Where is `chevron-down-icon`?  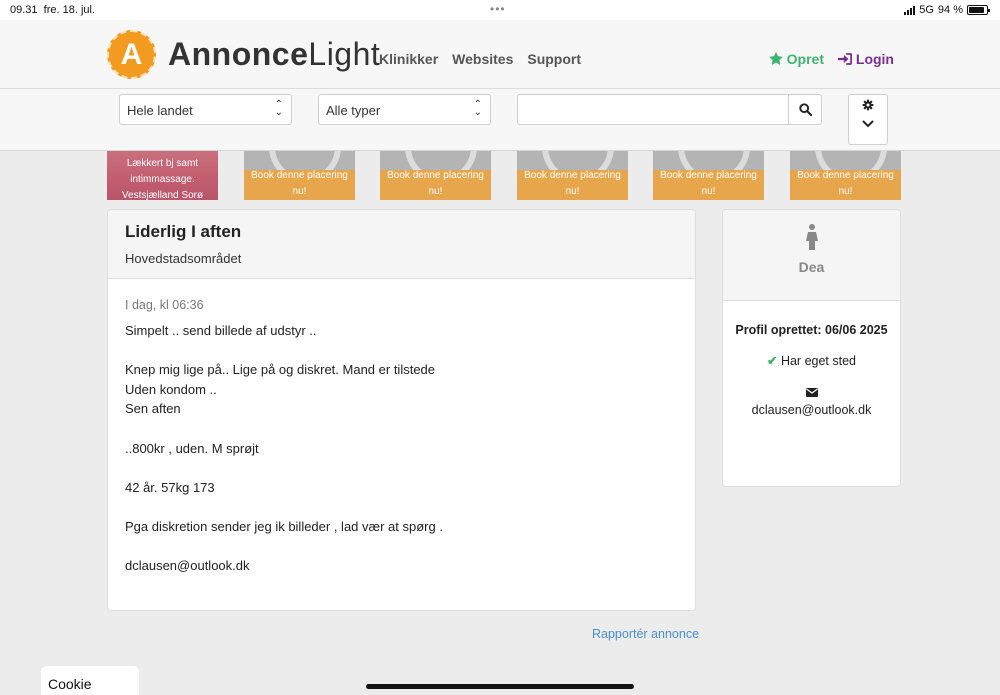
chevron-down-icon is located at coordinates (868, 123).